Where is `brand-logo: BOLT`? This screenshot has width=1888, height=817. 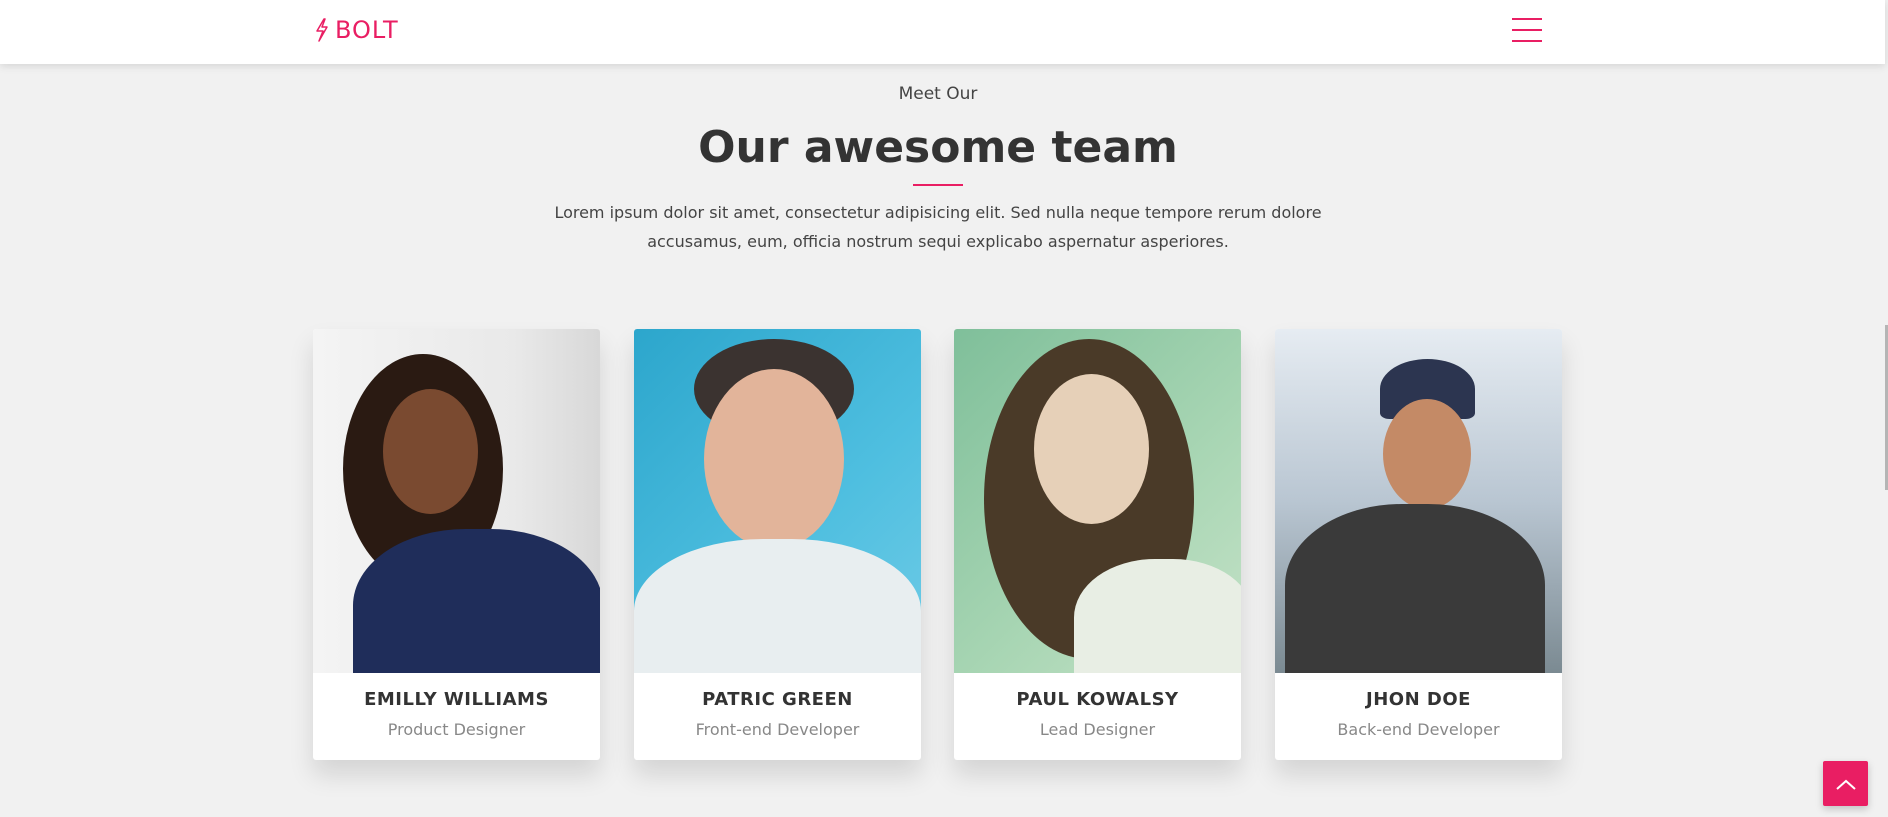
brand-logo: BOLT is located at coordinates (357, 30).